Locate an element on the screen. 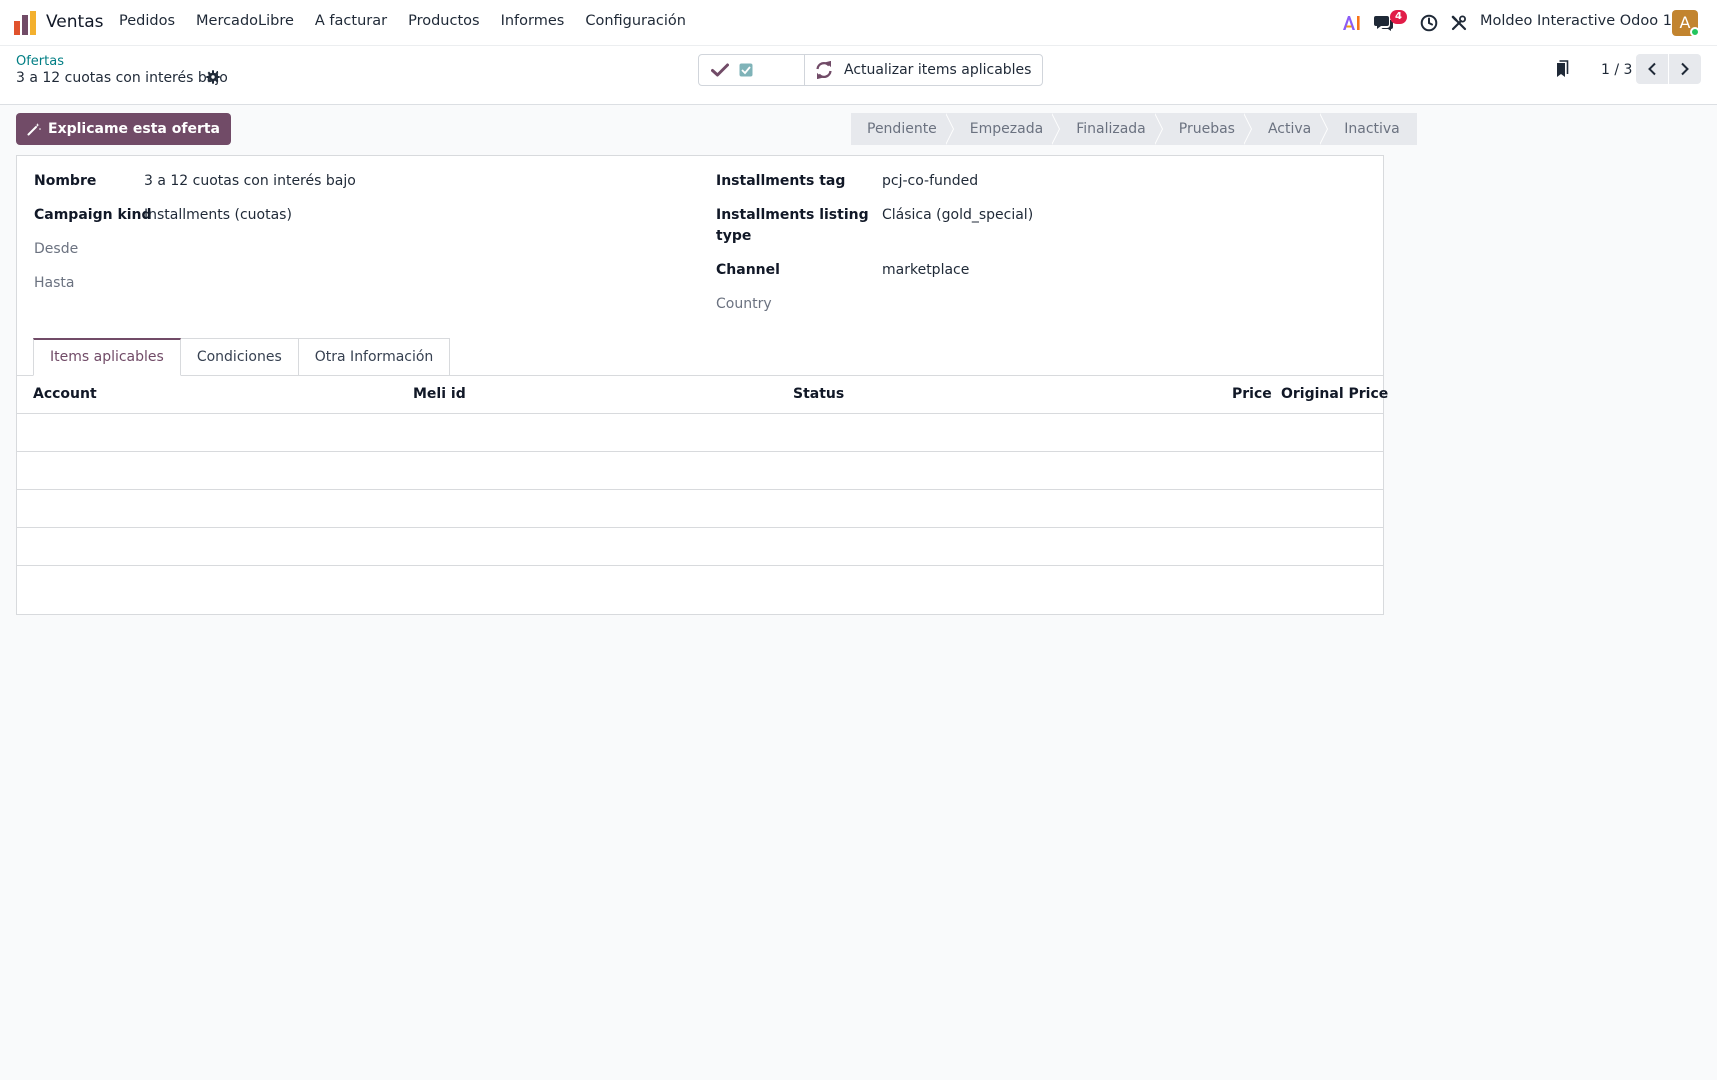 Image resolution: width=1717 pixels, height=1080 pixels. magic-wand-icon is located at coordinates (34, 129).